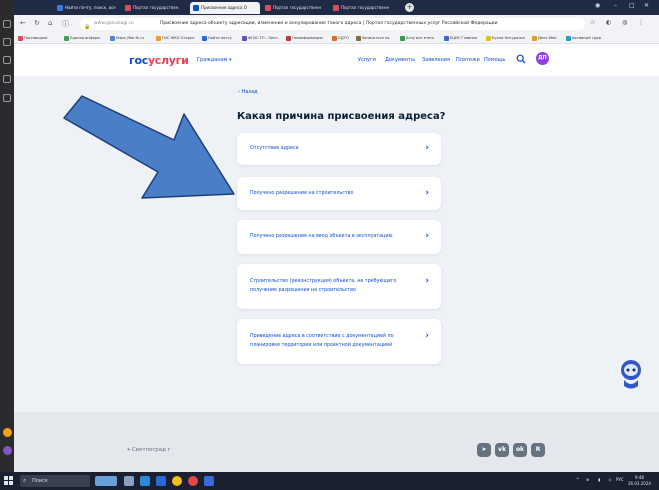  What do you see at coordinates (577, 479) in the screenshot?
I see `tray-chevron-icon: ^` at bounding box center [577, 479].